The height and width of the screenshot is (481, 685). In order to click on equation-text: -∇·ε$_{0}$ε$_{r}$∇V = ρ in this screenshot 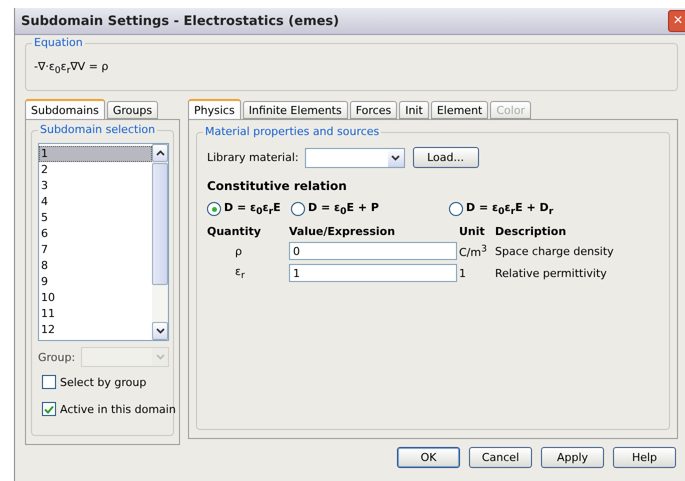, I will do `click(71, 66)`.